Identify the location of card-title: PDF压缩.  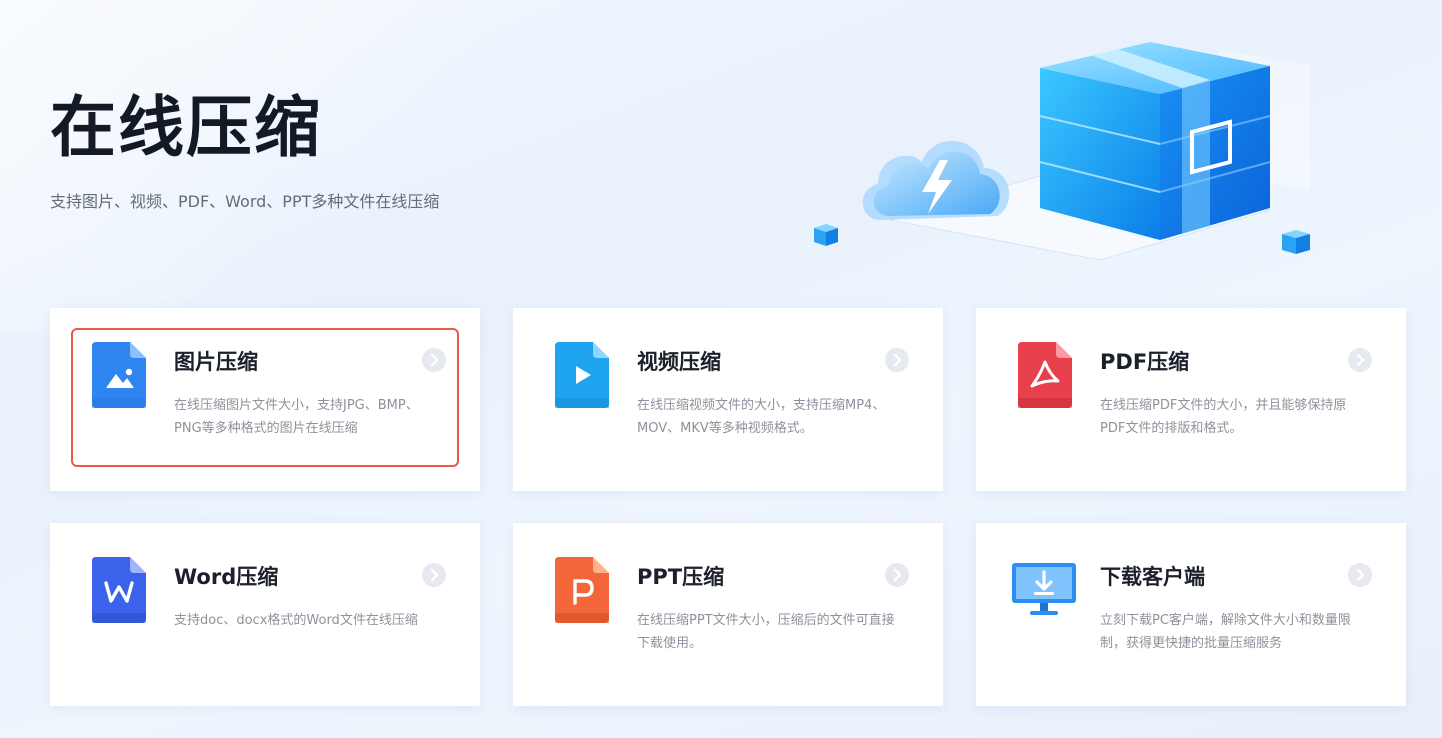
(1145, 362).